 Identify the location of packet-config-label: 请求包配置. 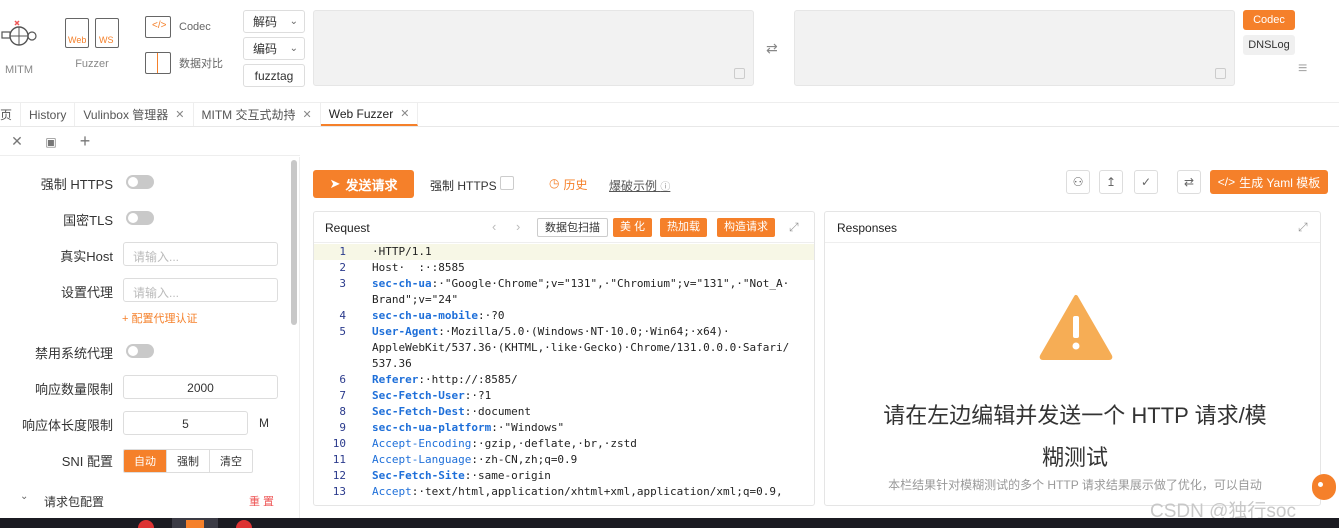
(74, 501).